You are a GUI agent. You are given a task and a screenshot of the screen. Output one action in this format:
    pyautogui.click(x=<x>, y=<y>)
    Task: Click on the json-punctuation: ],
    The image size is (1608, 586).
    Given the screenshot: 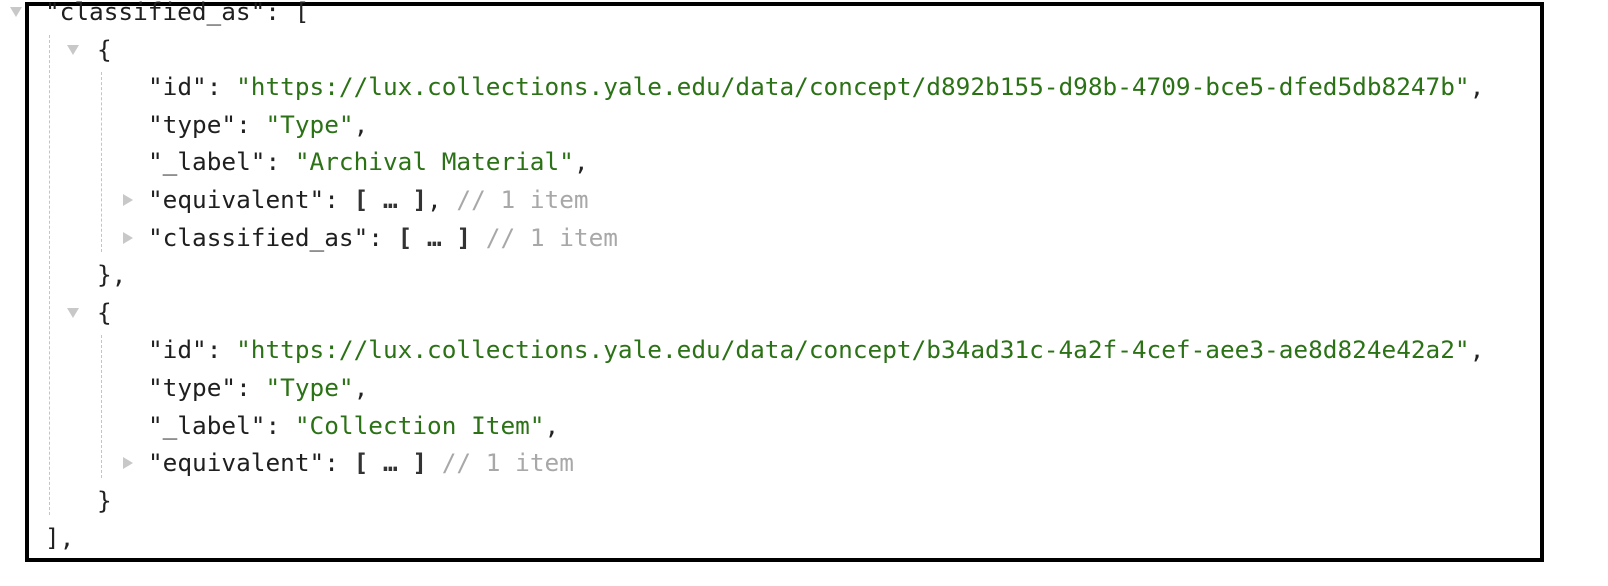 What is the action you would take?
    pyautogui.click(x=60, y=538)
    